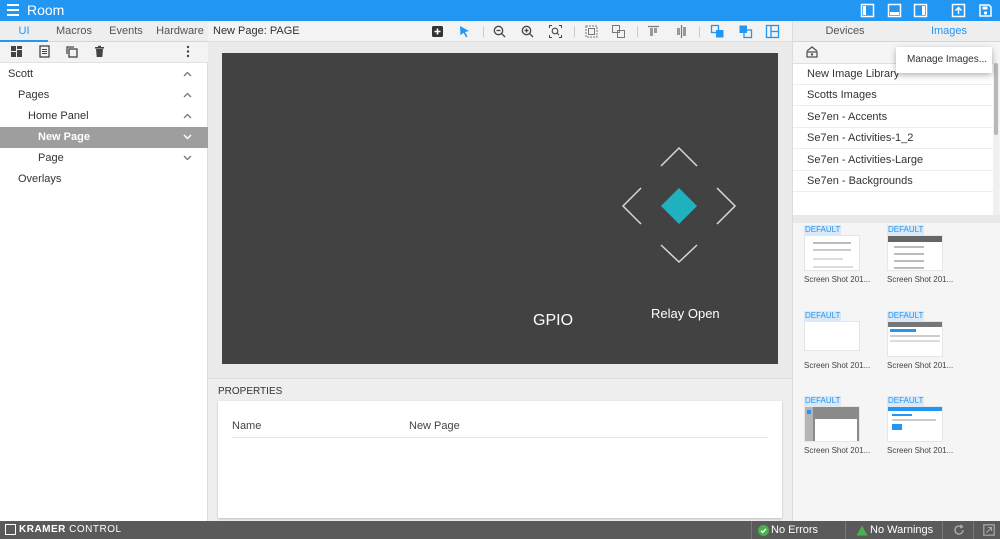 This screenshot has width=1000, height=539. I want to click on save-icon, so click(985, 10).